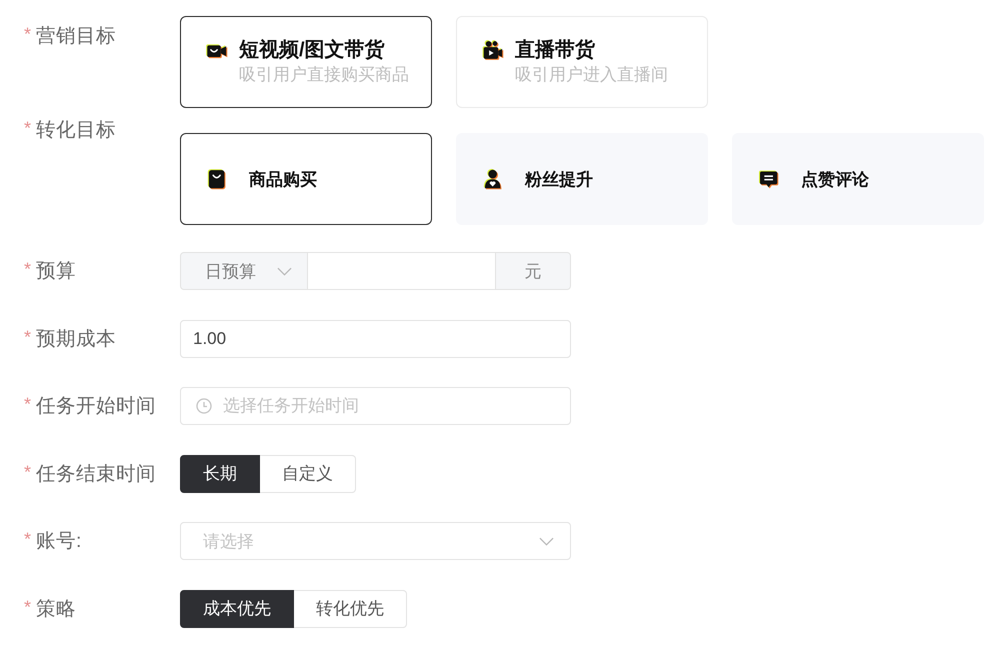 This screenshot has width=999, height=648. What do you see at coordinates (76, 338) in the screenshot?
I see `field-label: 预期成本` at bounding box center [76, 338].